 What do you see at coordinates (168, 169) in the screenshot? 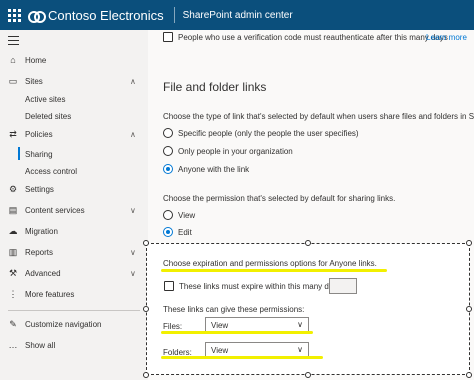
I see `radio-anyone` at bounding box center [168, 169].